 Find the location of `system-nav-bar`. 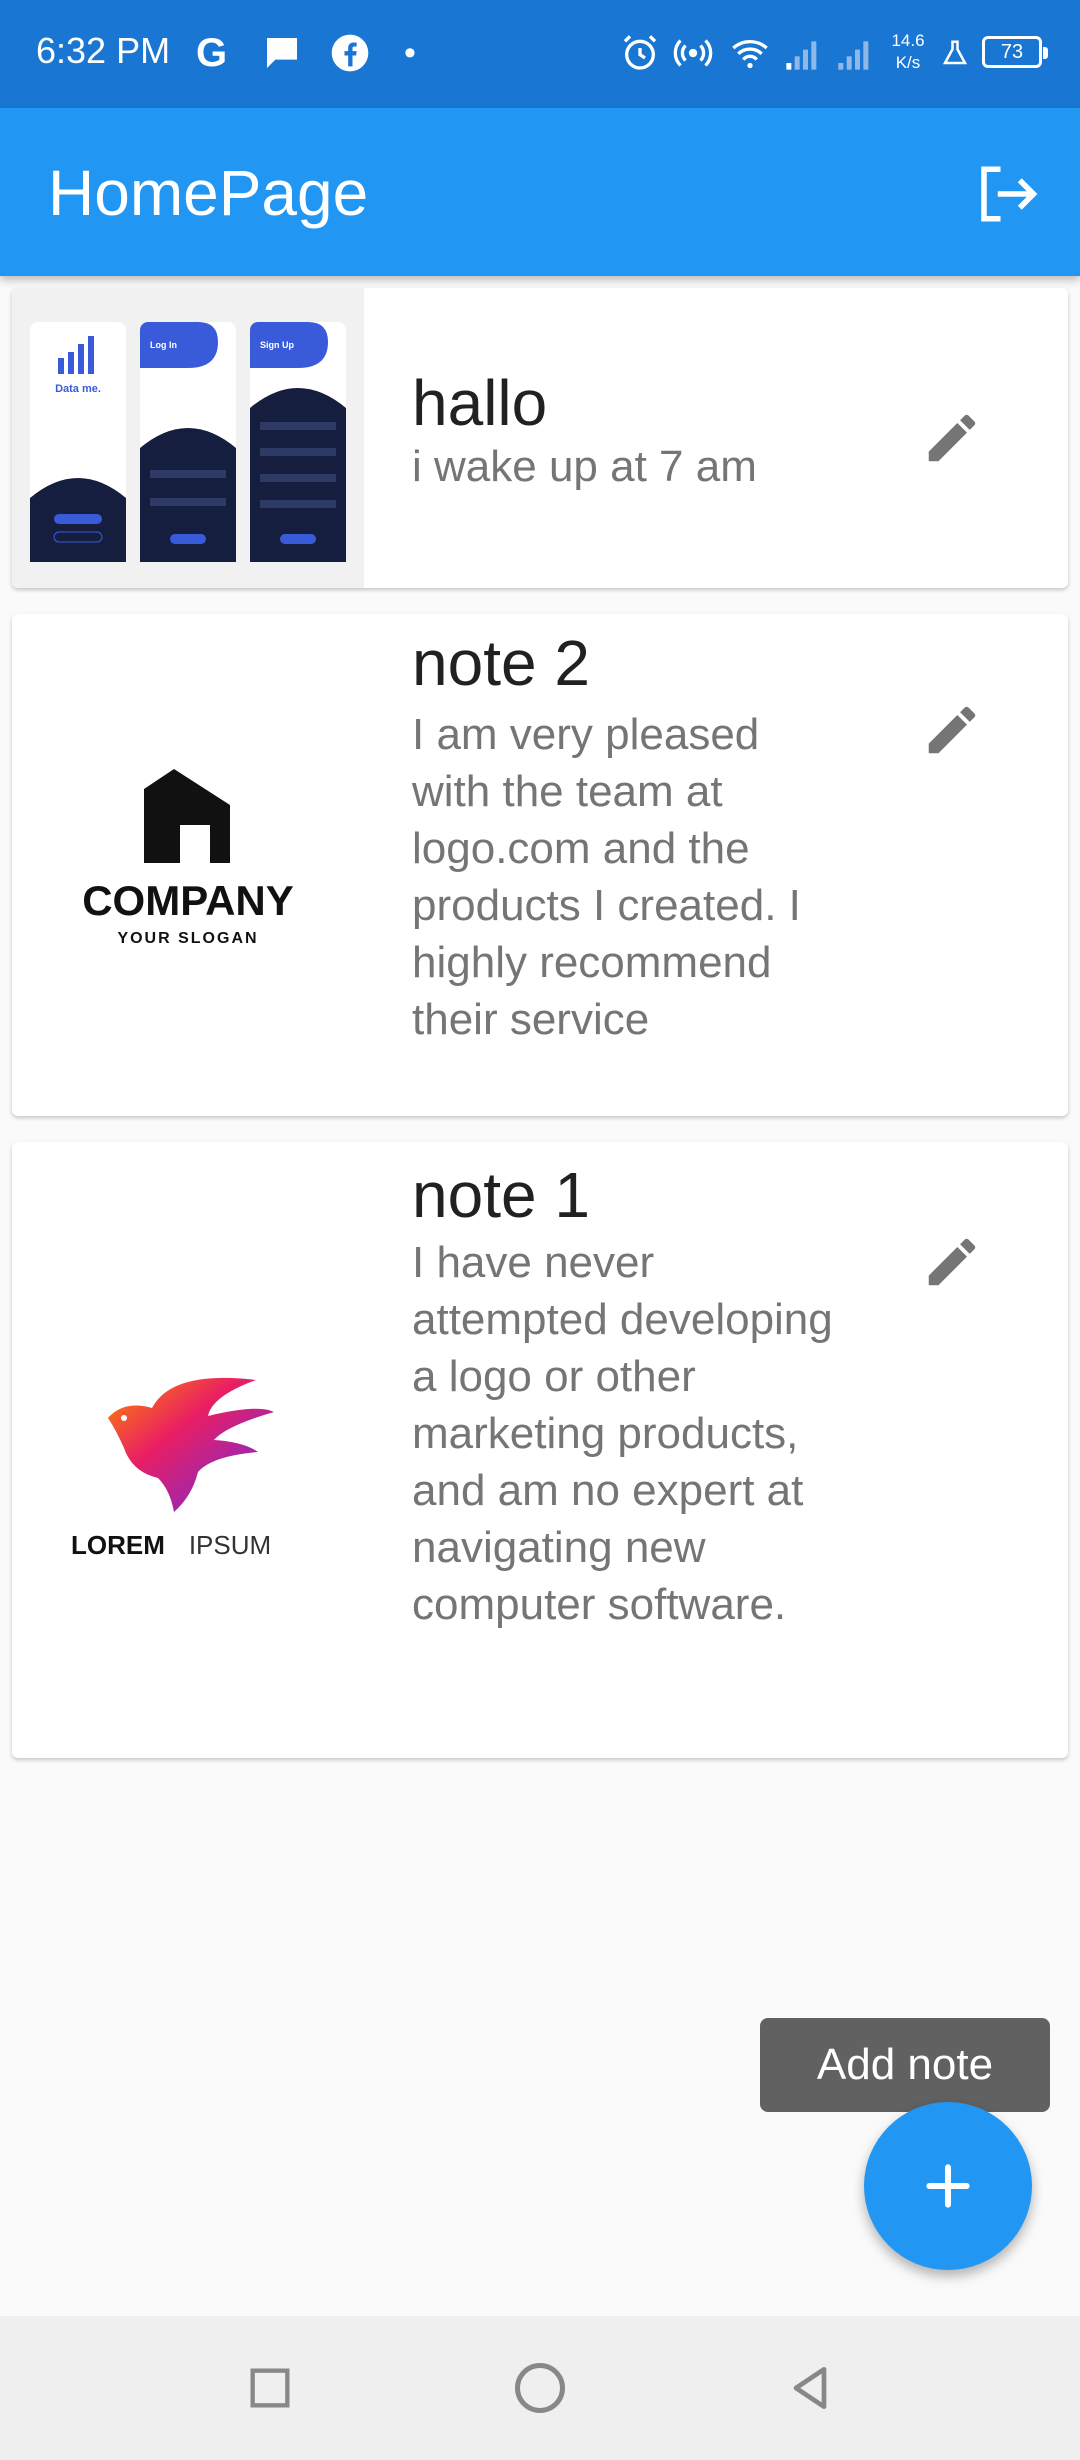

system-nav-bar is located at coordinates (540, 2388).